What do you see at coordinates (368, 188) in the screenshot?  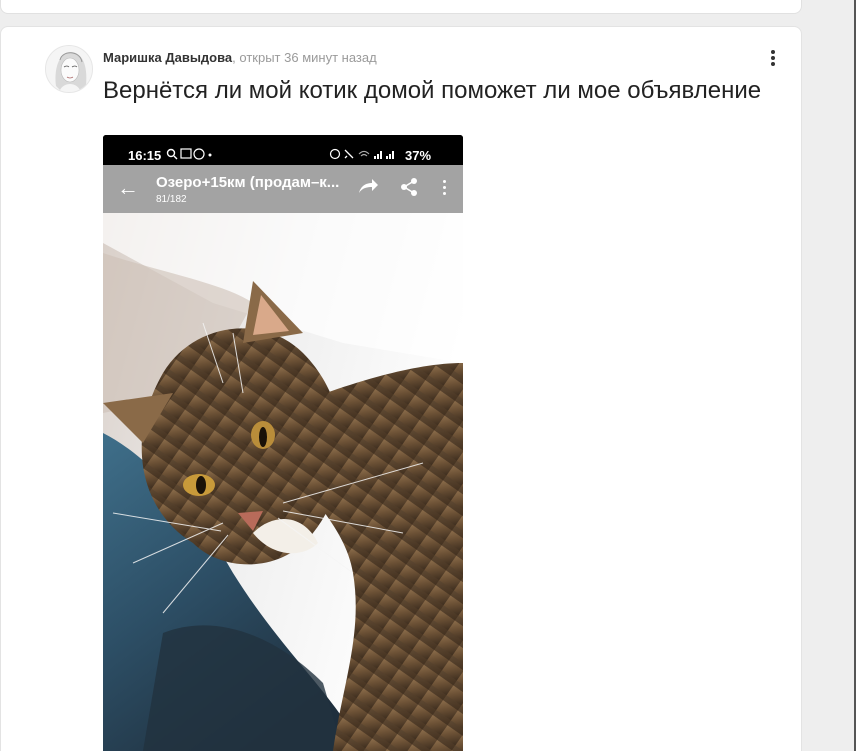 I see `forward-icon` at bounding box center [368, 188].